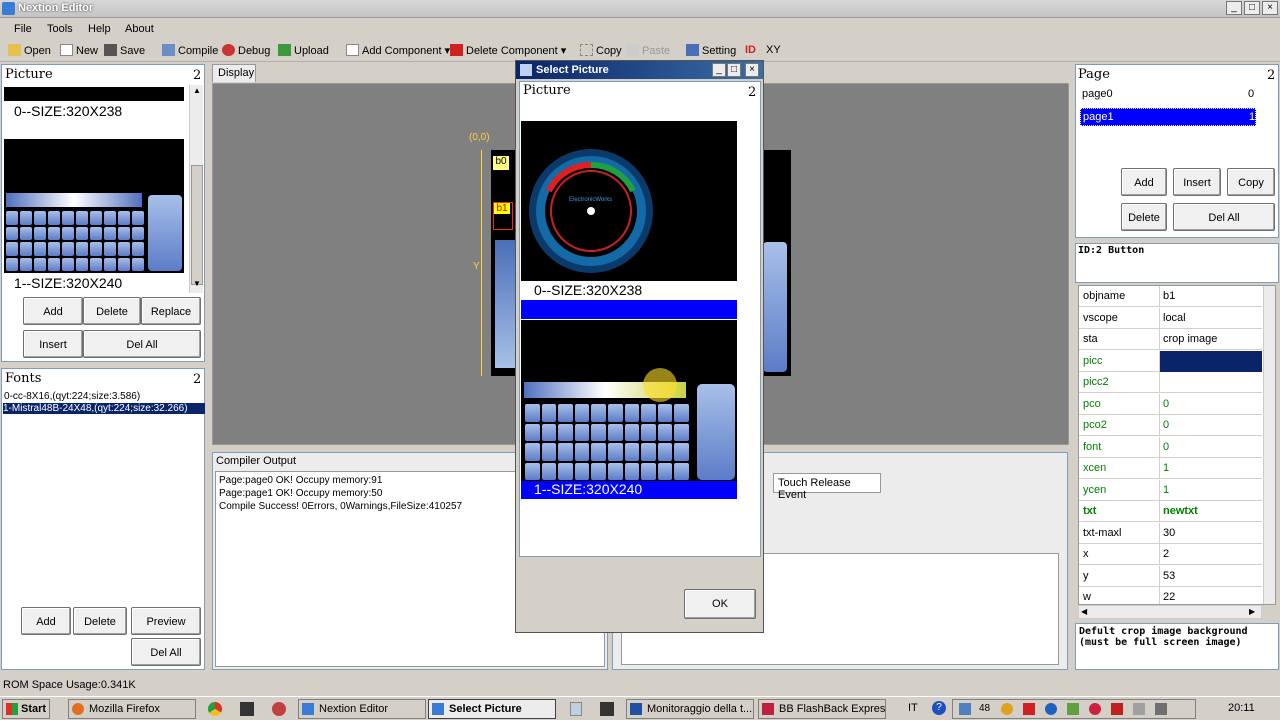 Image resolution: width=1280 pixels, height=720 pixels. What do you see at coordinates (750, 50) in the screenshot?
I see `id-button: ID` at bounding box center [750, 50].